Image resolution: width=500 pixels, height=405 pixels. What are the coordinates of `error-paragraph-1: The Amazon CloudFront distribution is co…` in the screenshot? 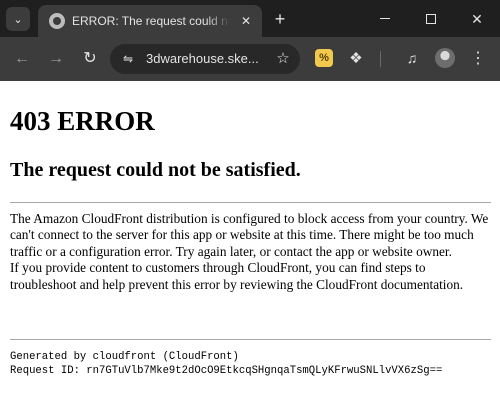 It's located at (249, 235).